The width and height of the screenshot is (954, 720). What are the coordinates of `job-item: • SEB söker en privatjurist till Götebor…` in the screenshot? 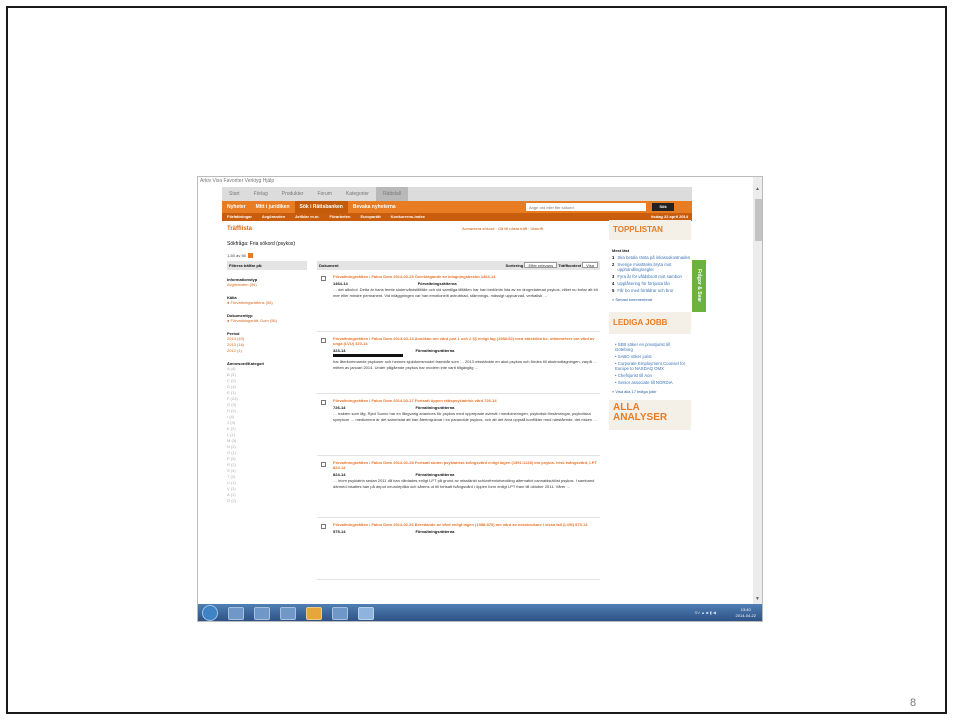 It's located at (651, 347).